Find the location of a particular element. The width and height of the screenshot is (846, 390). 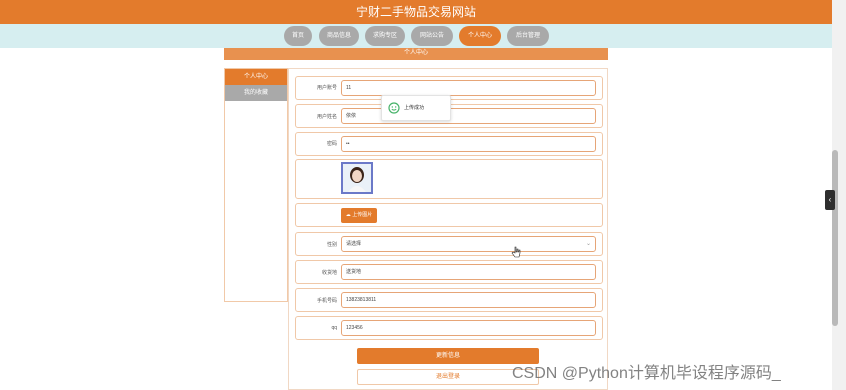

password-label: 密码 is located at coordinates (331, 144).